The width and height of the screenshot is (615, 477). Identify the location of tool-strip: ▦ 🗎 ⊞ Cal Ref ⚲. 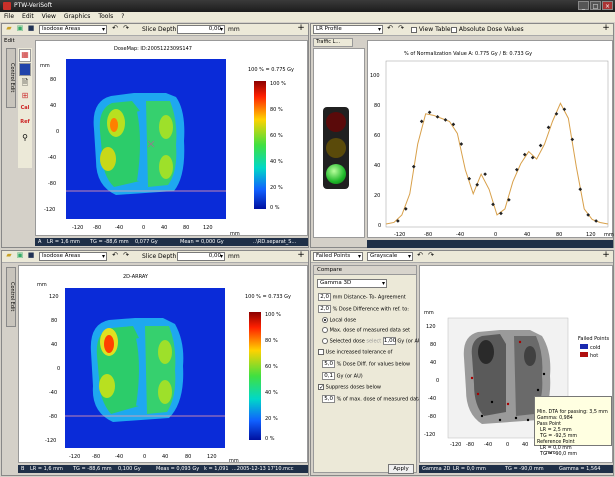
(25, 108).